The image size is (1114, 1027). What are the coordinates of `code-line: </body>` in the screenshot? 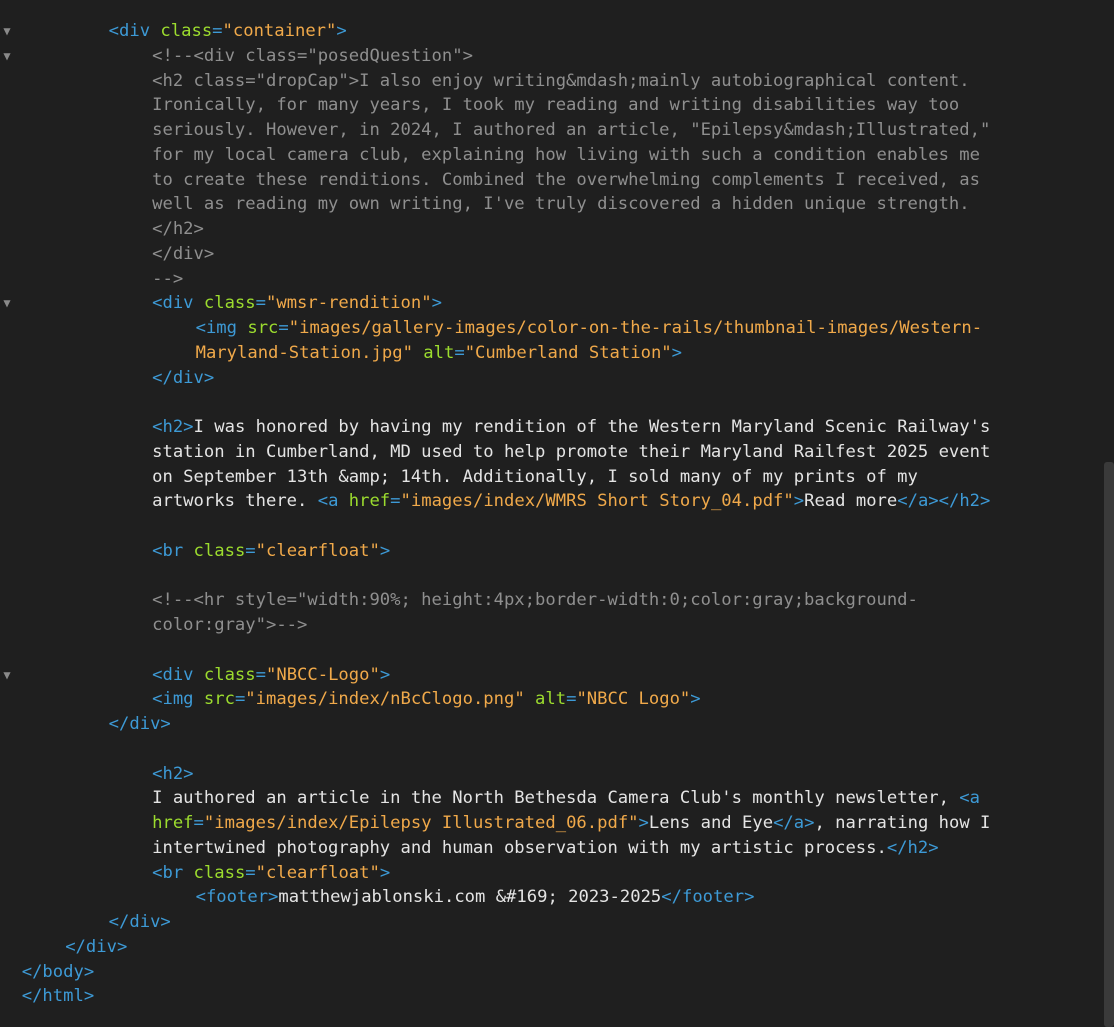 It's located at (550, 972).